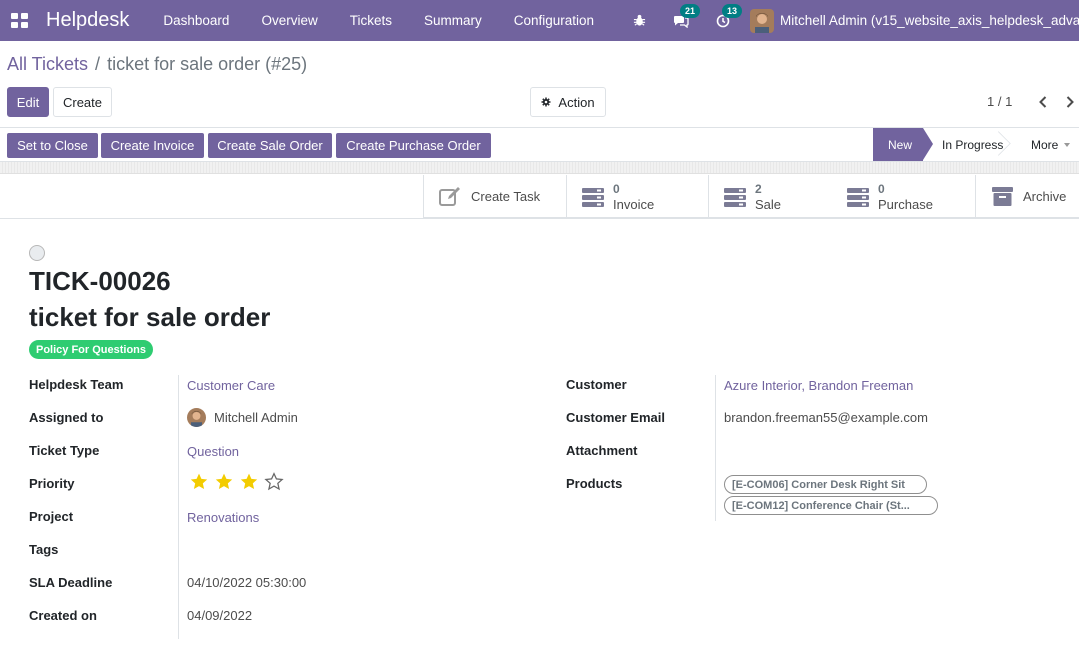 The height and width of the screenshot is (648, 1079). What do you see at coordinates (762, 20) in the screenshot?
I see `user-avatar` at bounding box center [762, 20].